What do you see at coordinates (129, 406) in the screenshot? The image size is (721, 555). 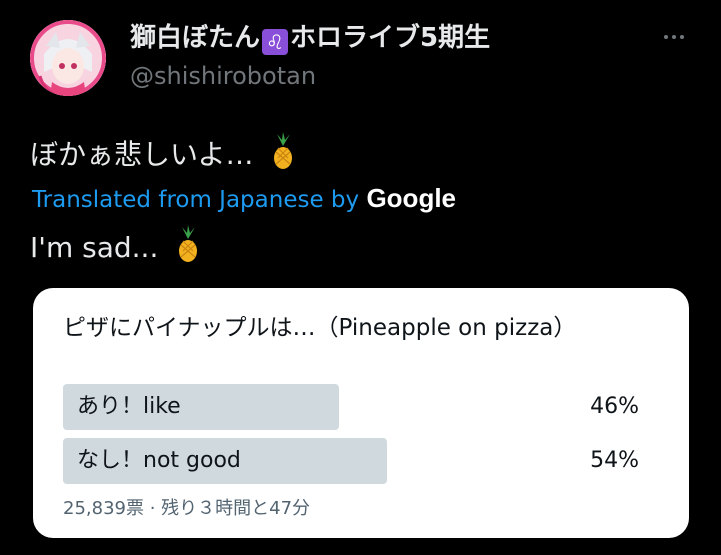 I see `poll-option-label: あり！like` at bounding box center [129, 406].